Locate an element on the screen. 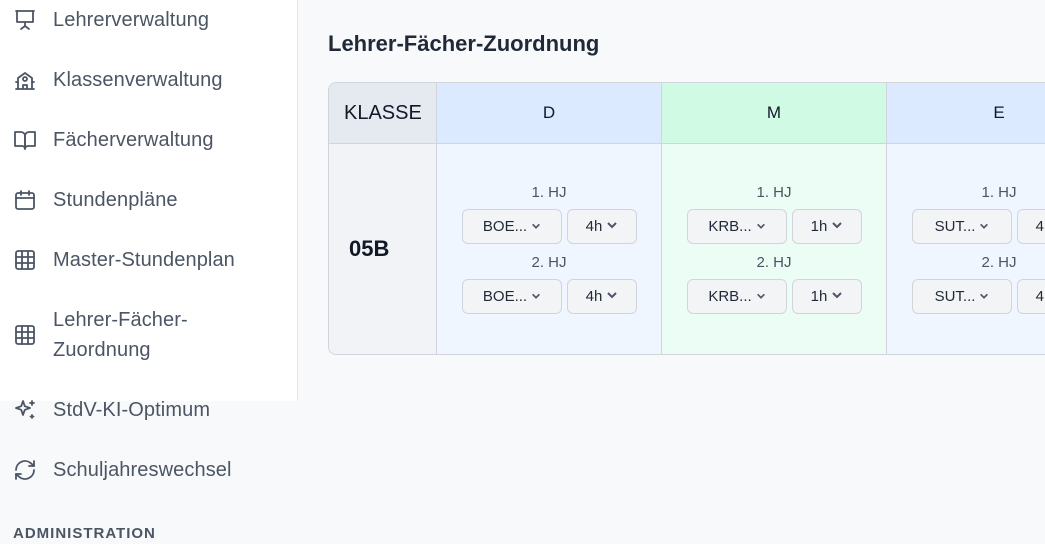 The height and width of the screenshot is (544, 1045). sidebar-item-master-stundenplan: Master-Stundenplan is located at coordinates (149, 260).